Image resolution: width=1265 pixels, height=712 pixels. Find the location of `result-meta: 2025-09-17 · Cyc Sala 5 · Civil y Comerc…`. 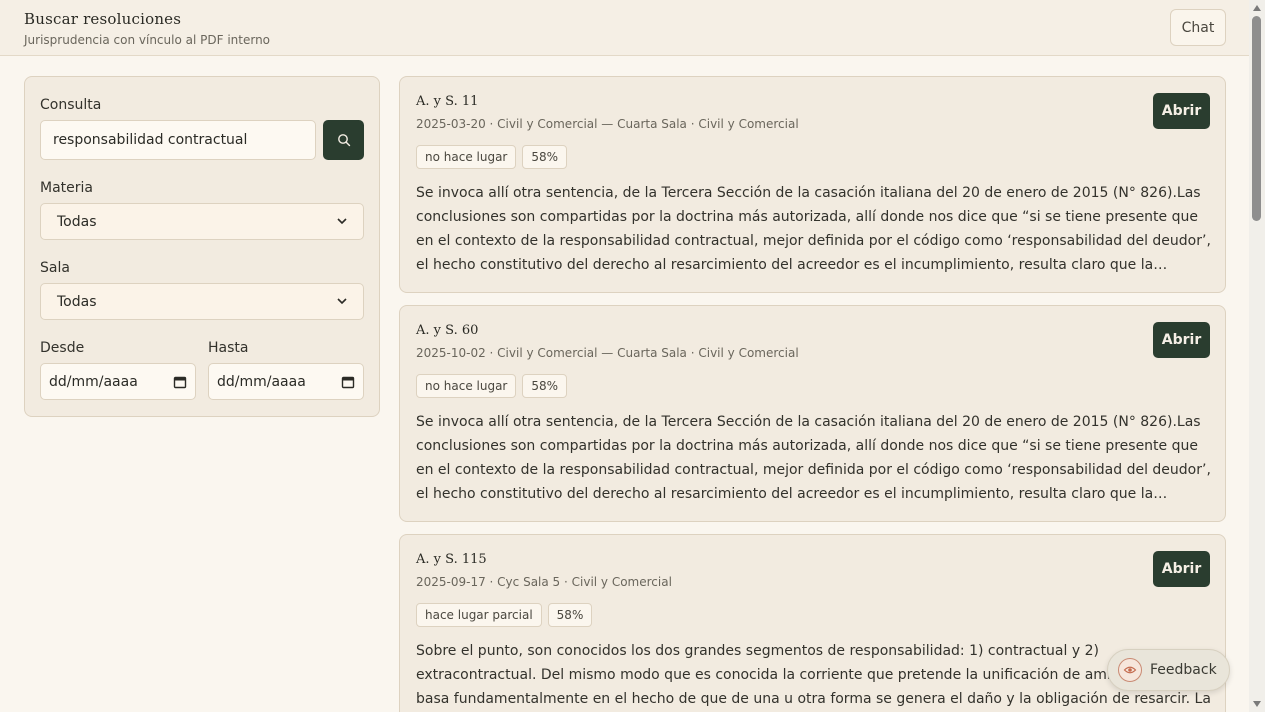

result-meta: 2025-09-17 · Cyc Sala 5 · Civil y Comerc… is located at coordinates (544, 582).